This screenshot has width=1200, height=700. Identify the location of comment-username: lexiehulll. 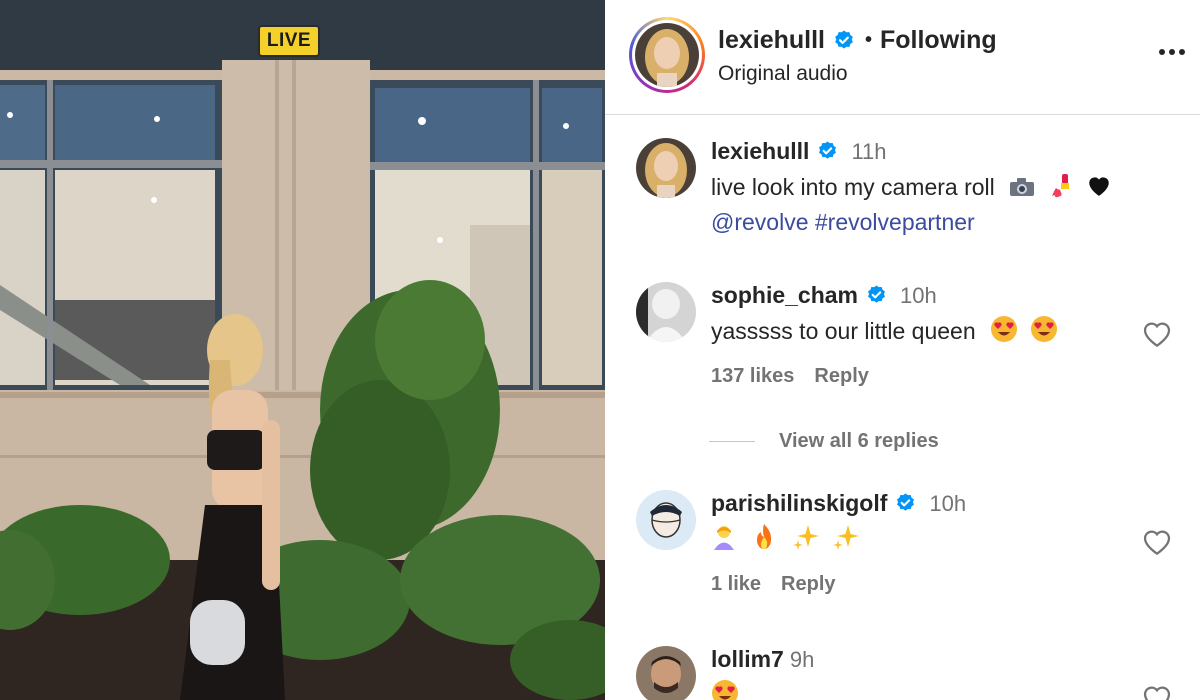
(760, 151).